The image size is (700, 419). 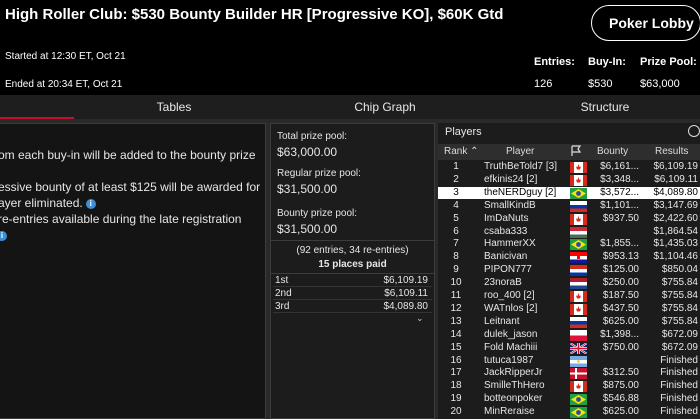 I want to click on player-row: 9 PIPON777 $125.00 $850.04, so click(x=569, y=270).